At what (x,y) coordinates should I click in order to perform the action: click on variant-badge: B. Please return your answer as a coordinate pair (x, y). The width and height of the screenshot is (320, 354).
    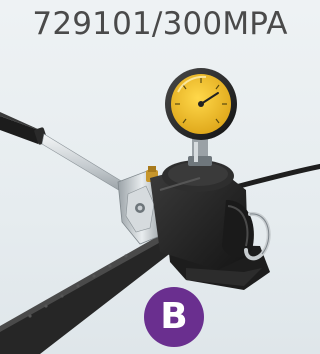
    Looking at the image, I should click on (174, 317).